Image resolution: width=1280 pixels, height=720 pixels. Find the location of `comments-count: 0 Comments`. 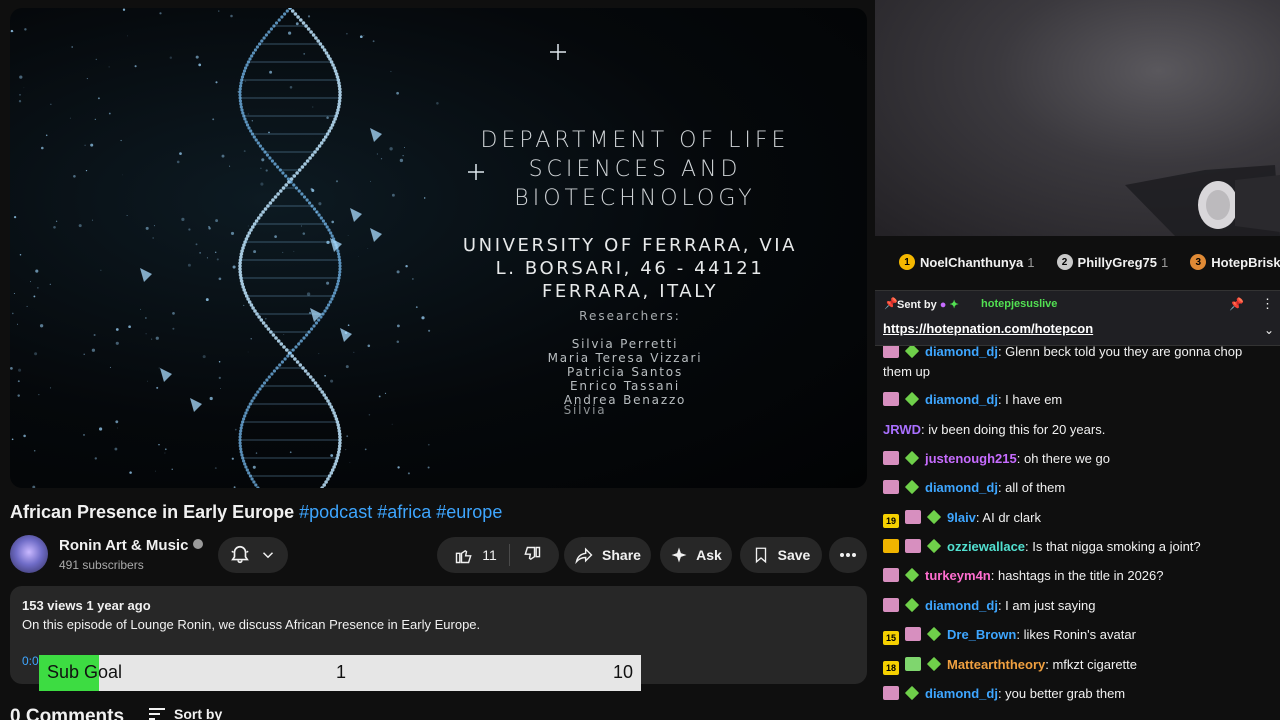

comments-count: 0 Comments is located at coordinates (67, 713).